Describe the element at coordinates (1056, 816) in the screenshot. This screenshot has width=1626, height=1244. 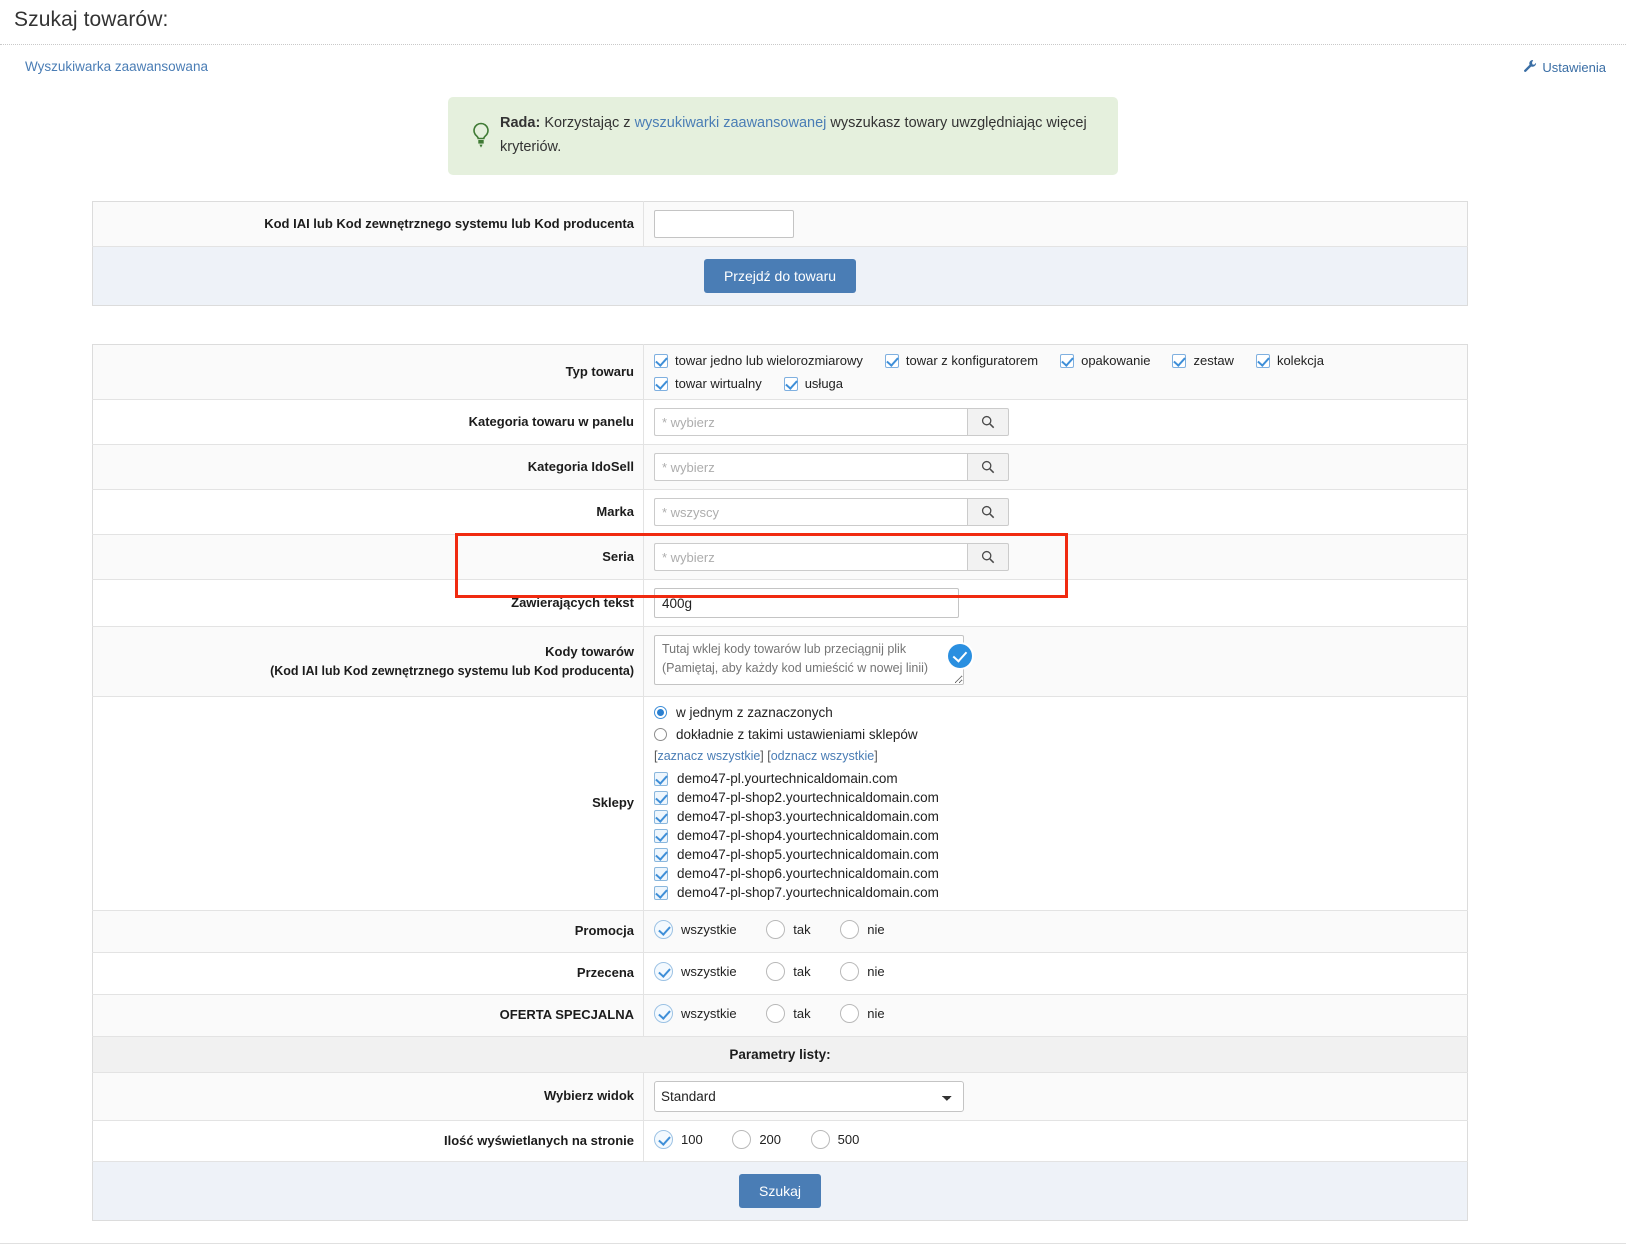
I see `shop-checkbox-2: demo47-pl-shop3.yourtechnicaldomain.com` at that location.